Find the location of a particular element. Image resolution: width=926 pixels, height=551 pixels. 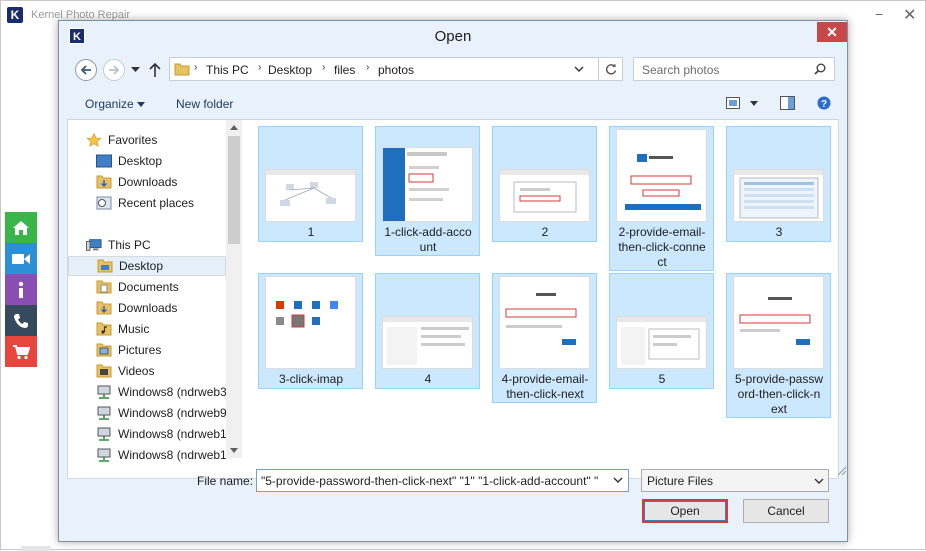

preview-pane-icon is located at coordinates (787, 103).